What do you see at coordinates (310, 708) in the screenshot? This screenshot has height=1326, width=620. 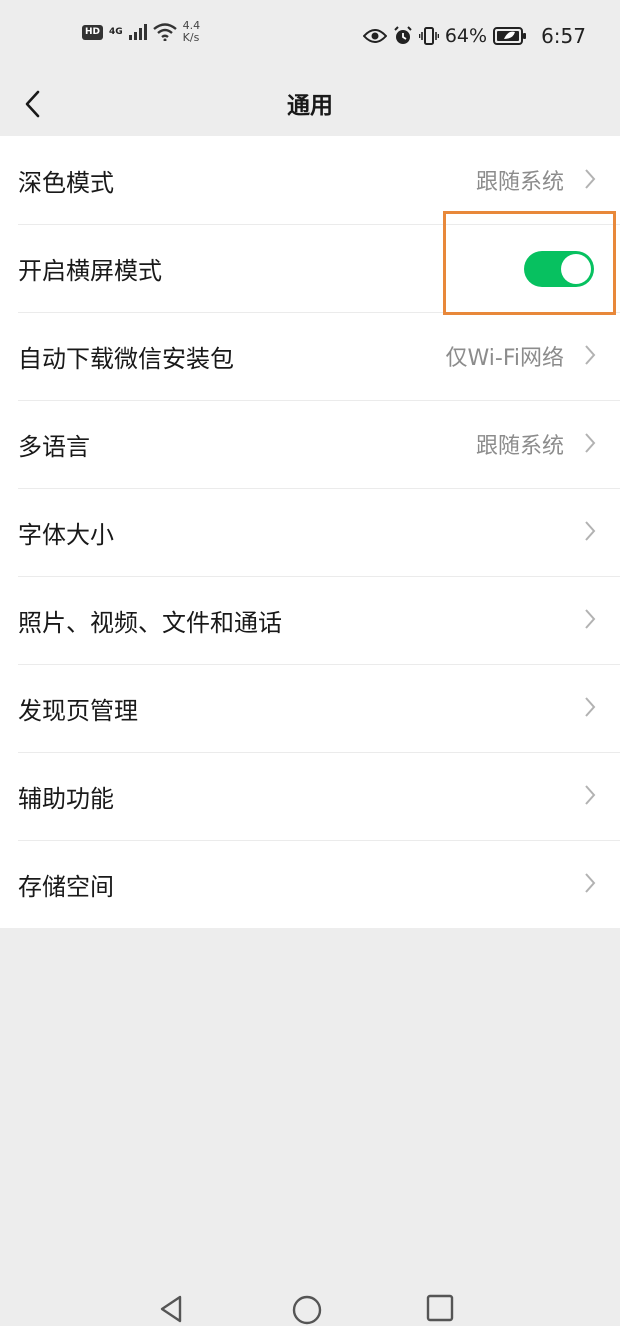 I see `setting-discover-management: 发现页管理` at bounding box center [310, 708].